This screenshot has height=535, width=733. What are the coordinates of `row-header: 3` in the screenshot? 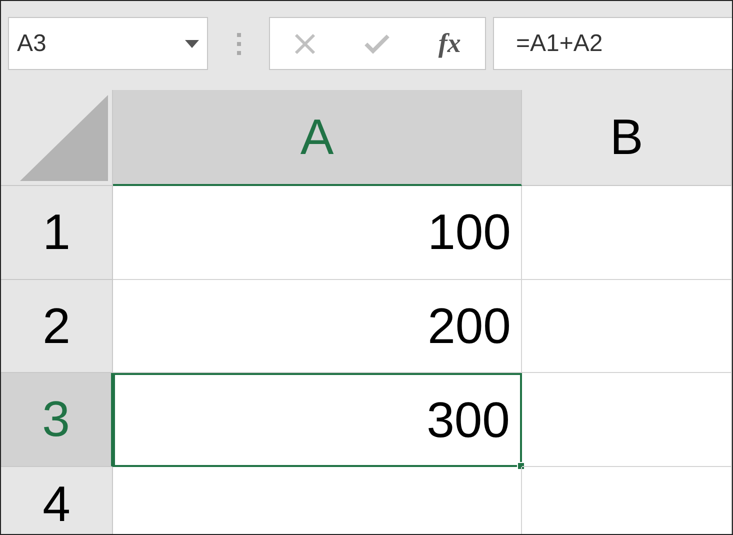 It's located at (57, 420).